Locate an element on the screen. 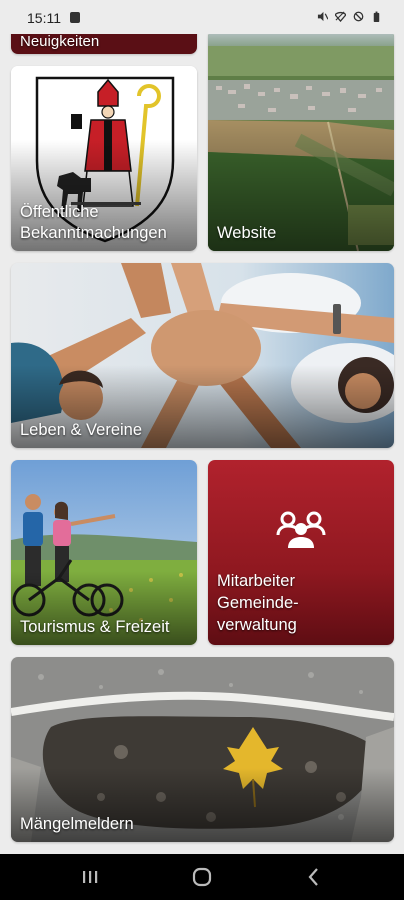  tile-mitarbeiter-label: Mitarbeiter Gemeinde-verwaltung is located at coordinates (258, 603).